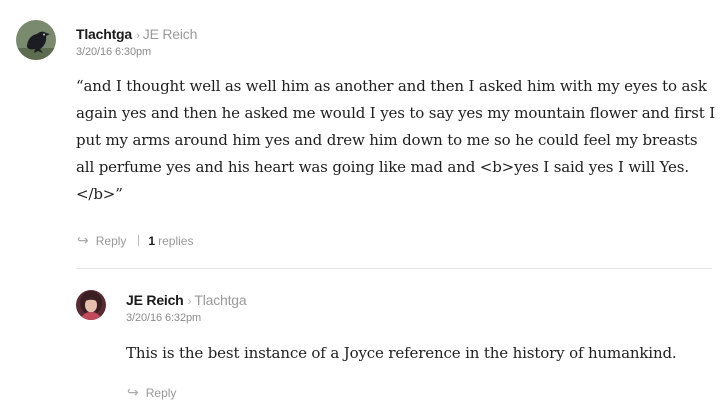  I want to click on replies-label: replies, so click(176, 240).